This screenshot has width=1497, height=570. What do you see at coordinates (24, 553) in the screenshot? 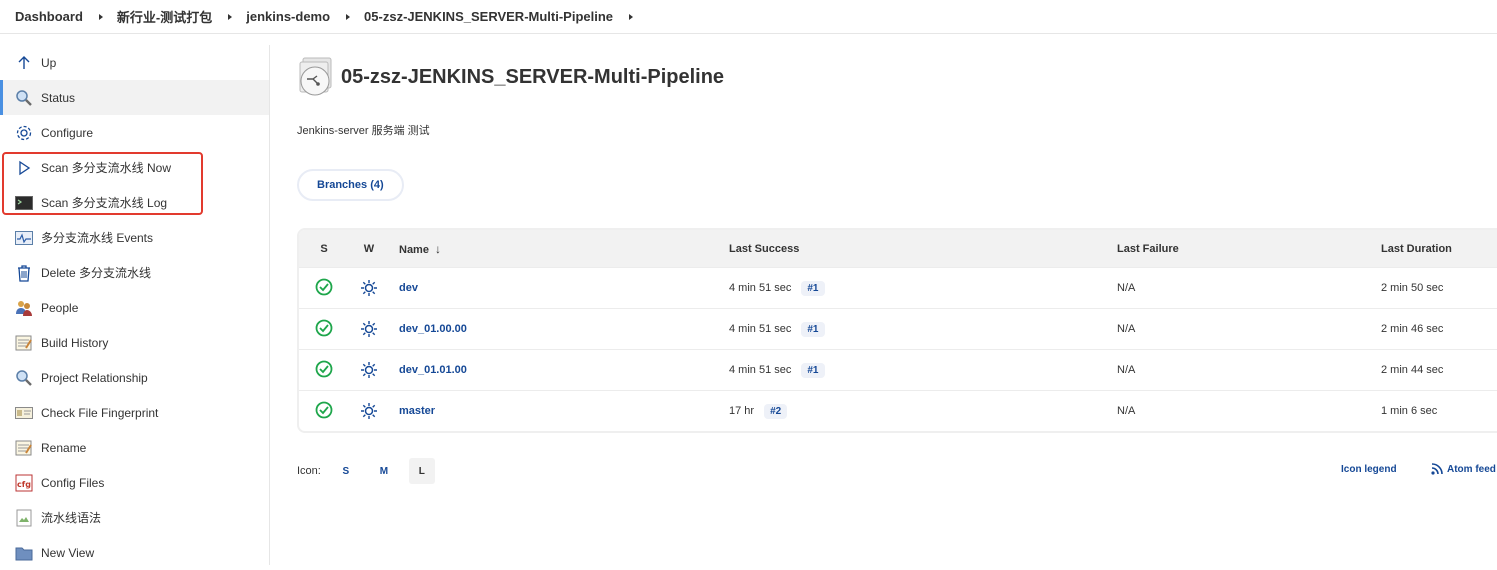
I see `folder-icon` at bounding box center [24, 553].